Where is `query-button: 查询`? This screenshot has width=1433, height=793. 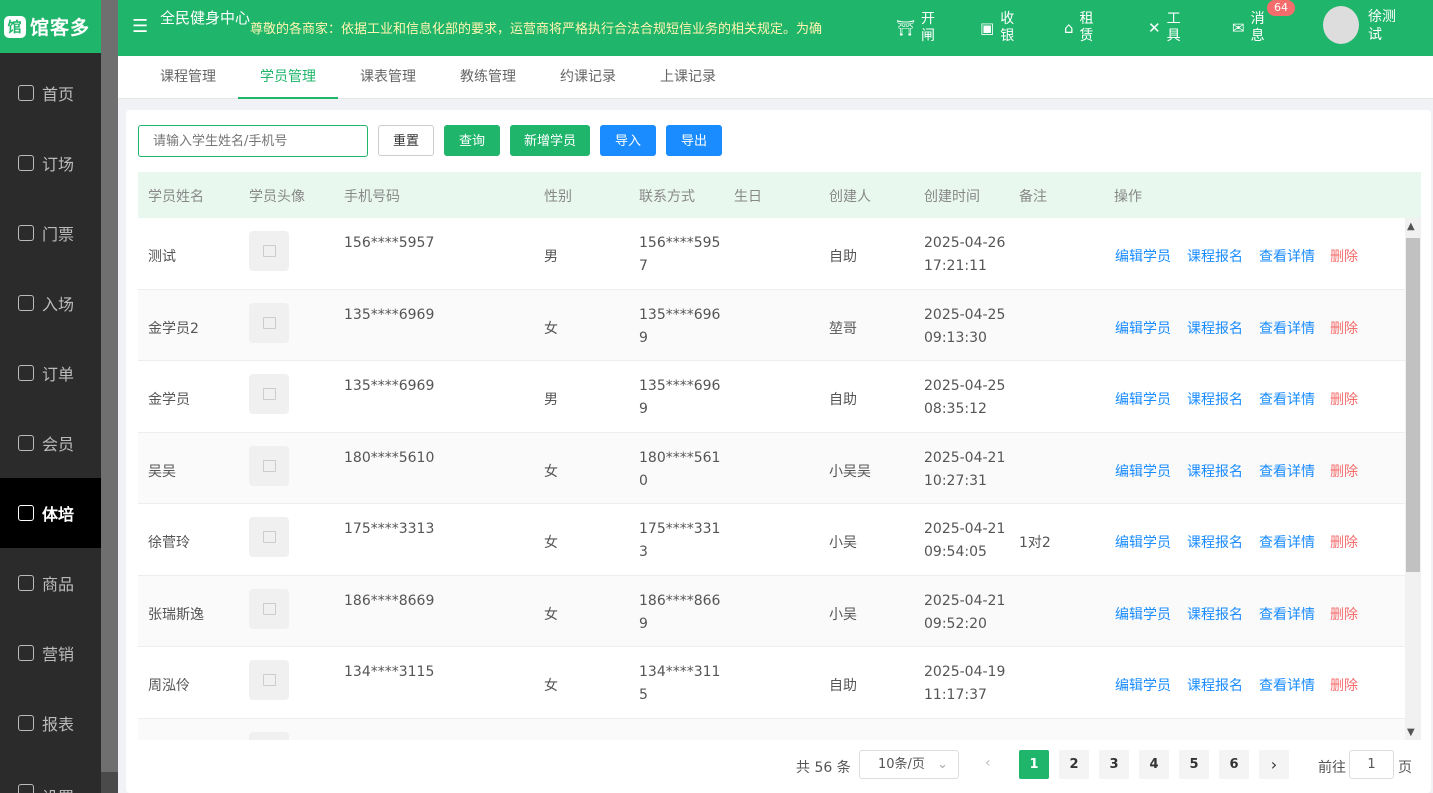
query-button: 查询 is located at coordinates (472, 140).